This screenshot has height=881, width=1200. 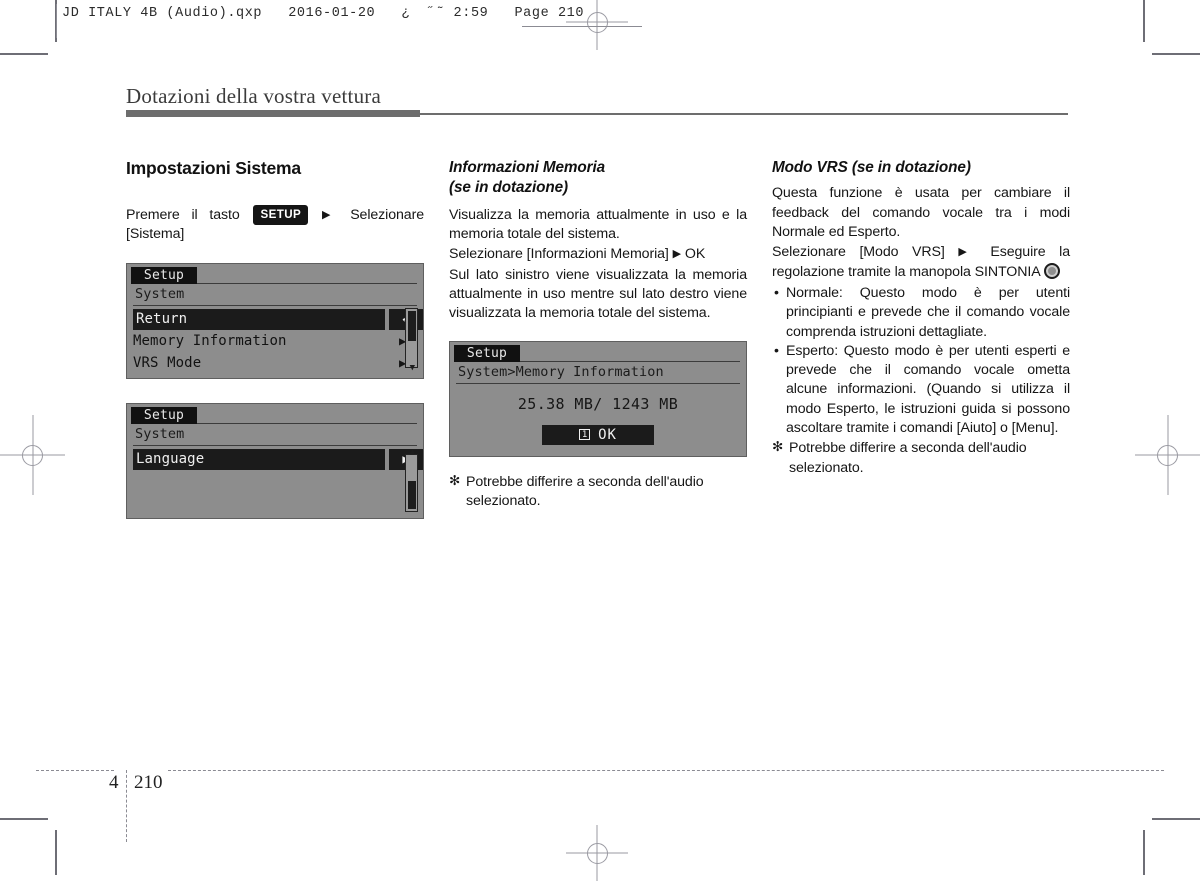 What do you see at coordinates (114, 782) in the screenshot?
I see `footer-chapter-number: 4` at bounding box center [114, 782].